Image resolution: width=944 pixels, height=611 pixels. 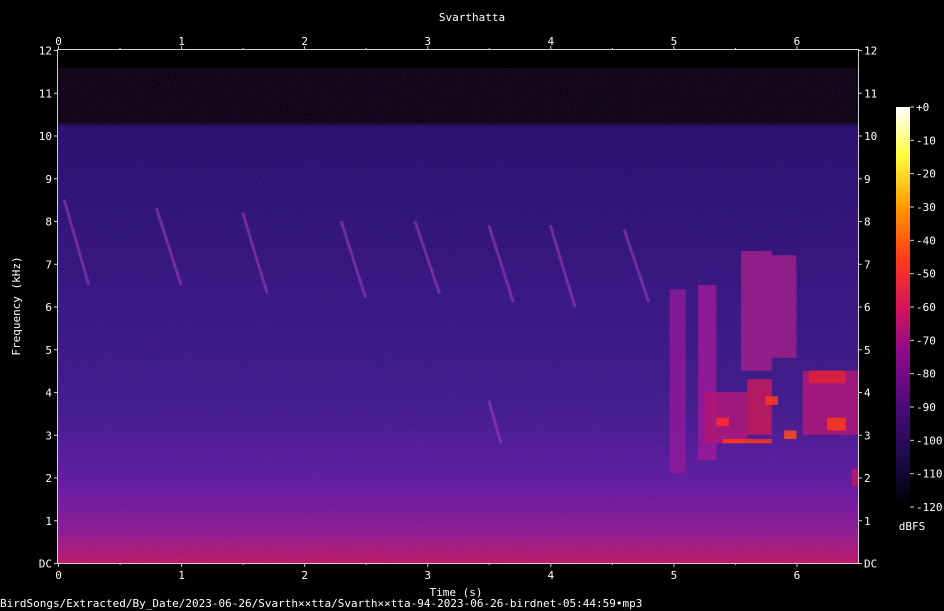 What do you see at coordinates (48, 521) in the screenshot?
I see `y-tick-label-left: 1` at bounding box center [48, 521].